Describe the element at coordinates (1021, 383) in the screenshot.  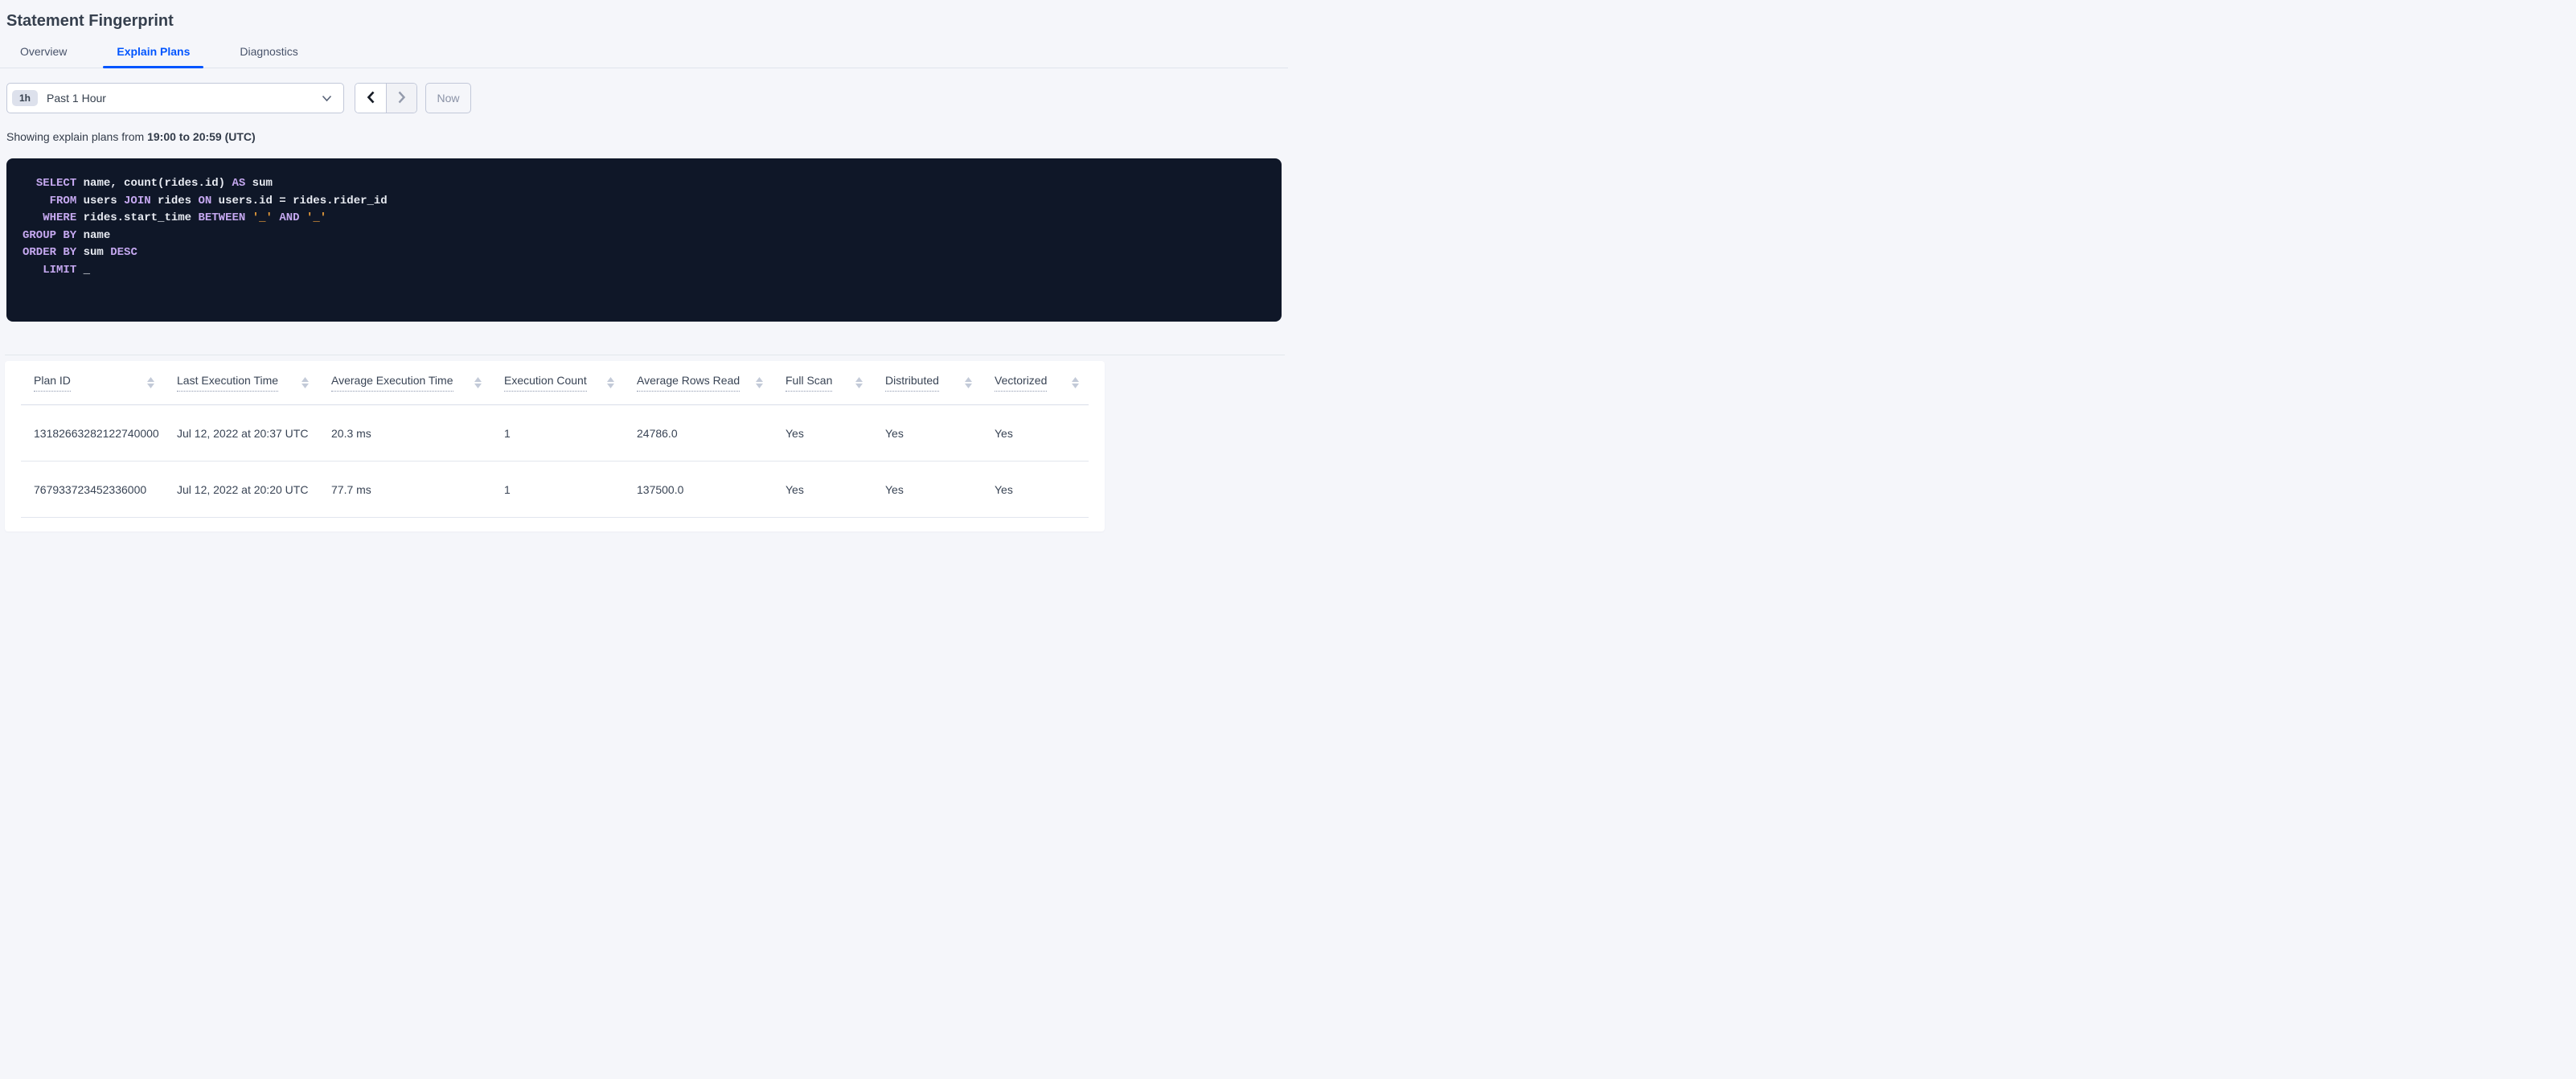
I see `column-header-label: Vectorized` at that location.